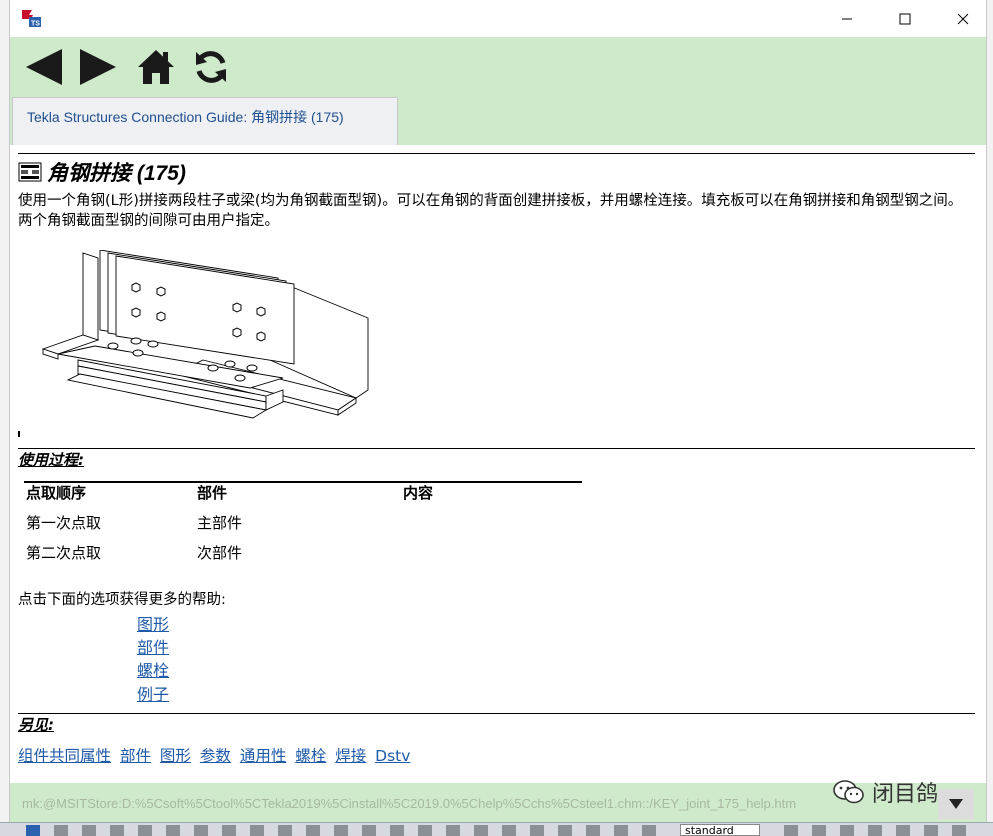 This screenshot has width=993, height=836. Describe the element at coordinates (30, 172) in the screenshot. I see `connection-glyph-icon` at that location.